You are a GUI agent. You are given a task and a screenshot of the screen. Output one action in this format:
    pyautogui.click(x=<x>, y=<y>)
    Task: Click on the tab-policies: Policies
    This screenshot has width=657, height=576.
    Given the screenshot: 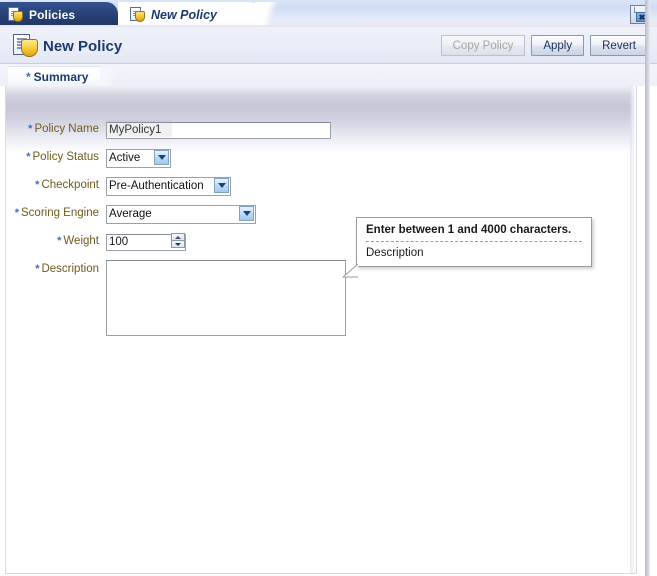 What is the action you would take?
    pyautogui.click(x=59, y=14)
    